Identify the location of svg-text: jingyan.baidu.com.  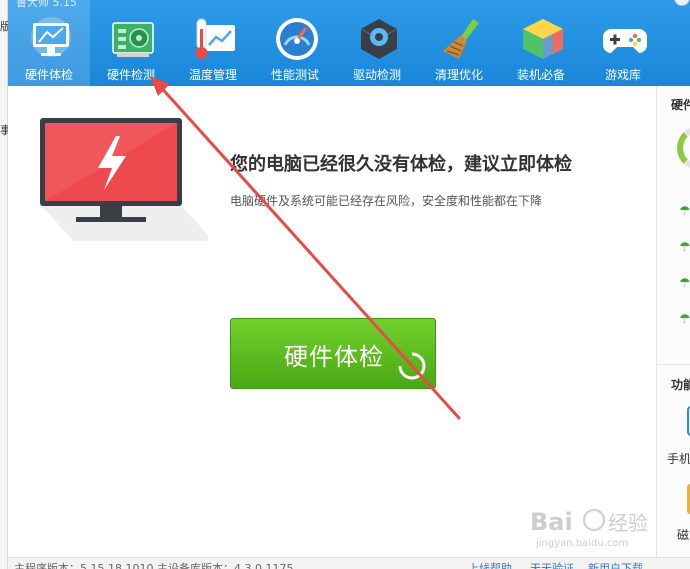
(581, 543).